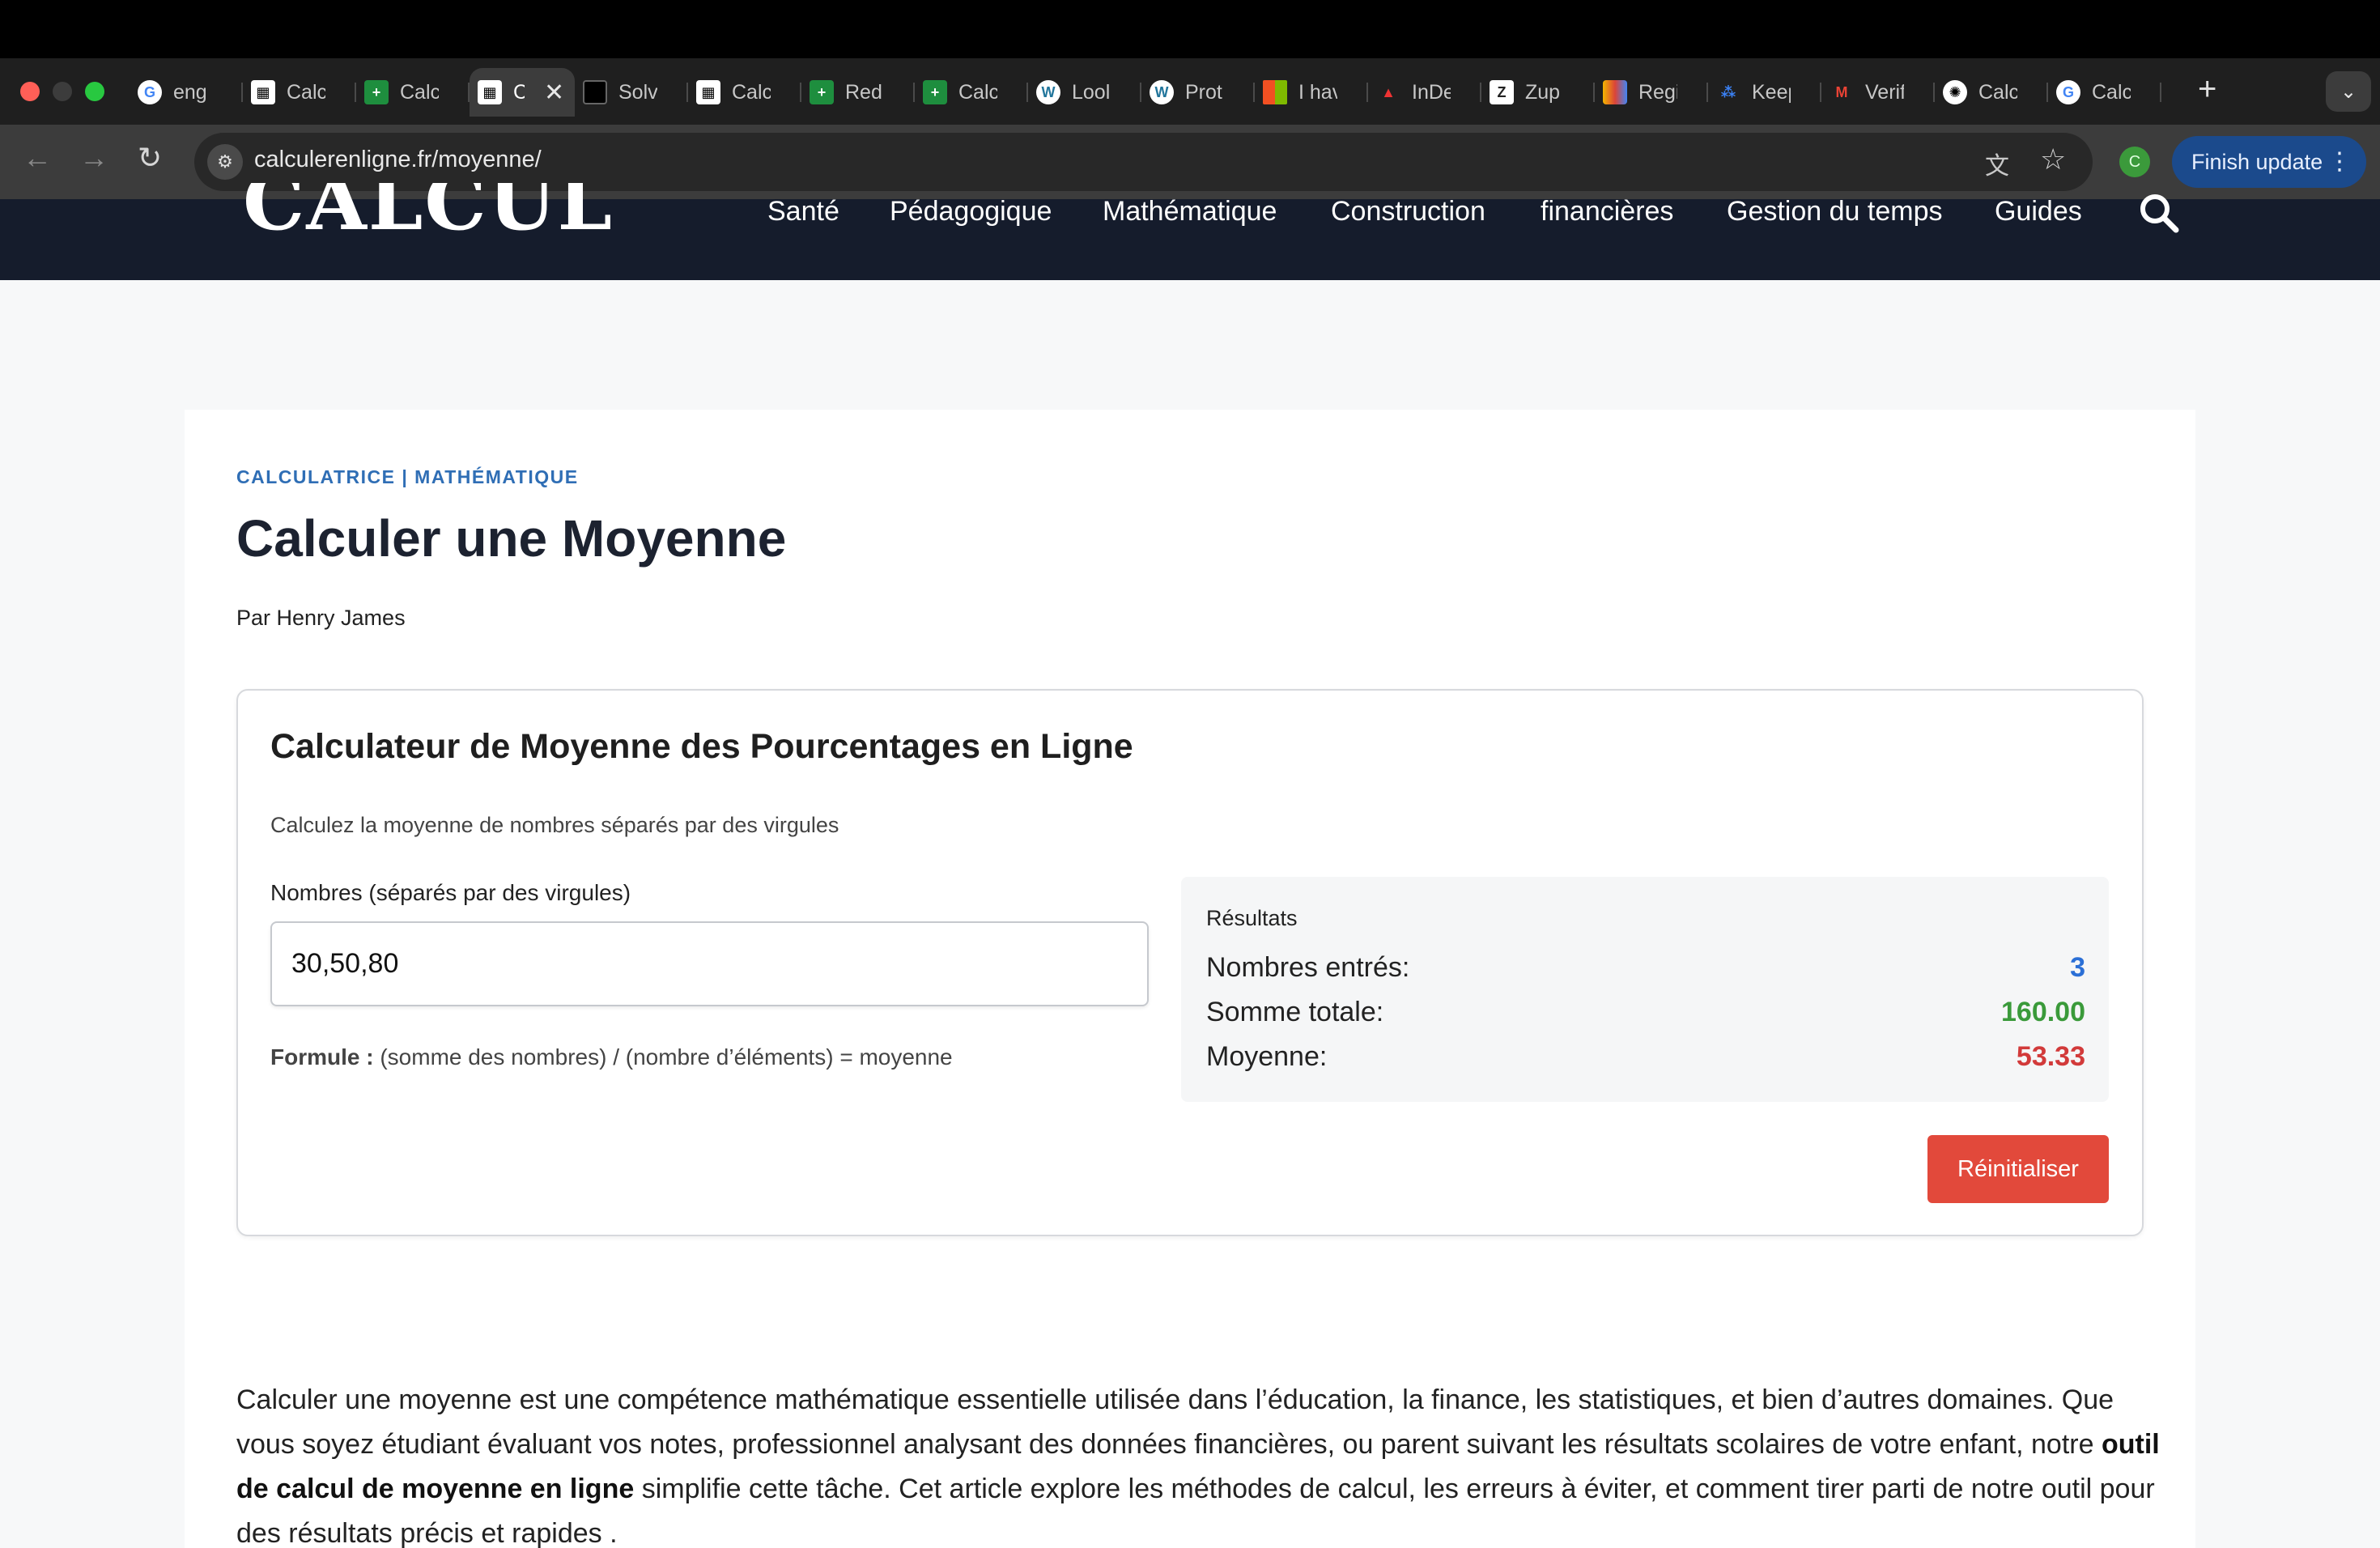 This screenshot has height=1548, width=2380. Describe the element at coordinates (1408, 212) in the screenshot. I see `nav-link-construction: Construction` at that location.